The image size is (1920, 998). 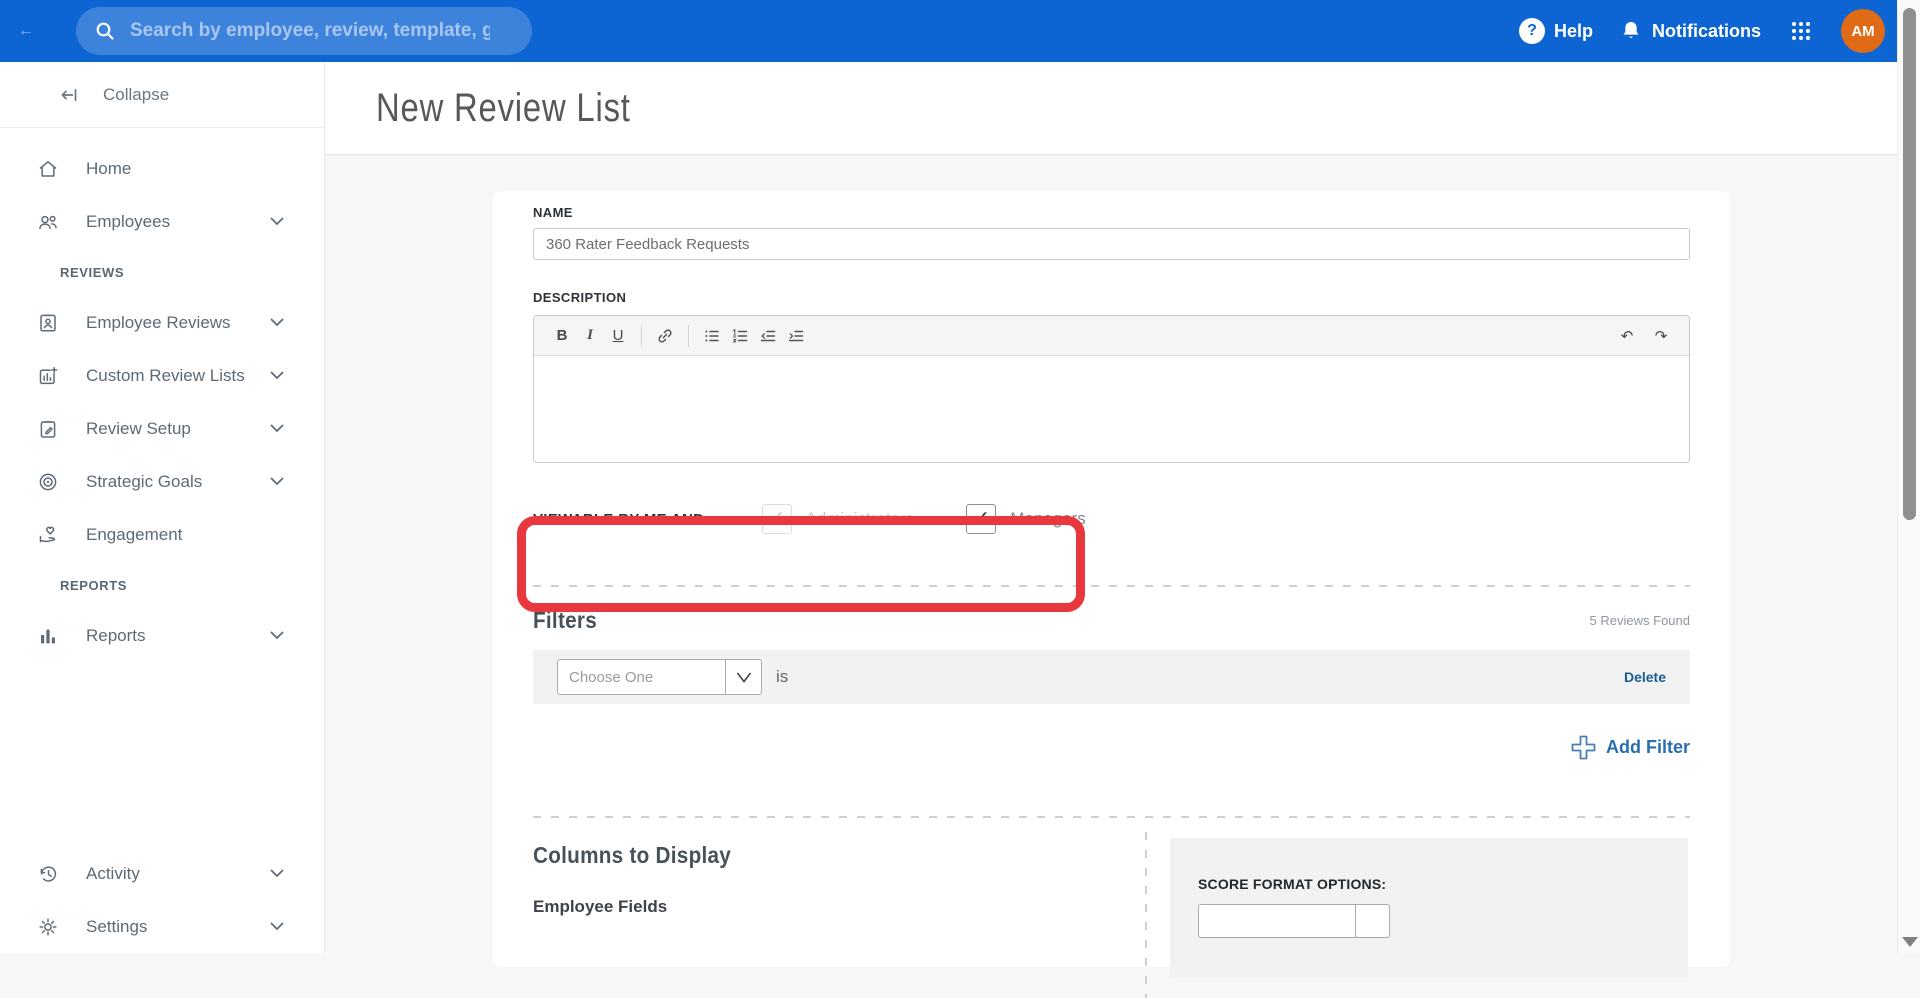 I want to click on bold-button: B, so click(x=562, y=336).